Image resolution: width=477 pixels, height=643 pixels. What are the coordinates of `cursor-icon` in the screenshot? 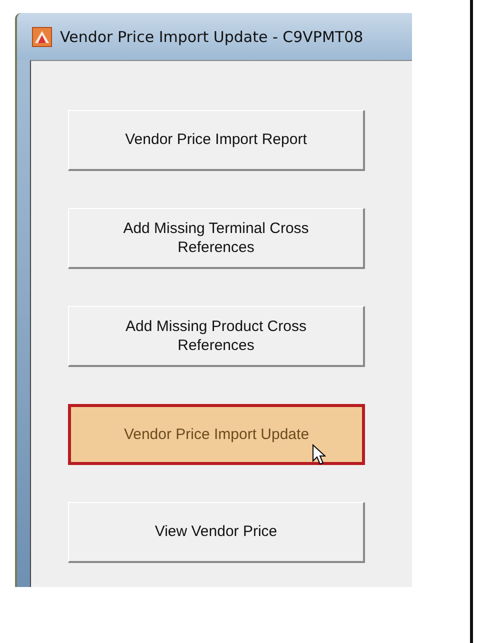 It's located at (319, 455).